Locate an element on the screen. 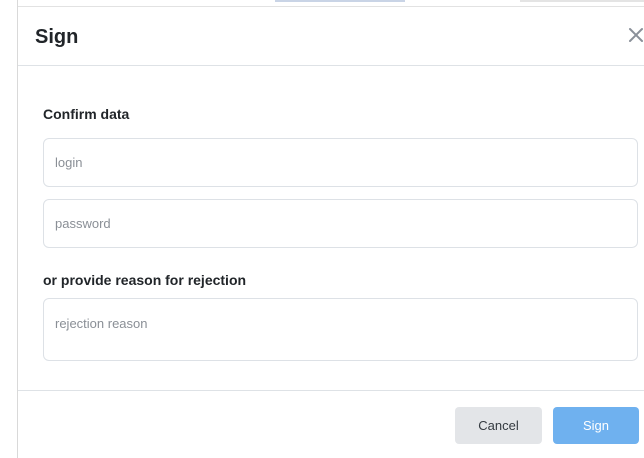 The height and width of the screenshot is (458, 644). confirm-data-heading: Confirm data is located at coordinates (86, 114).